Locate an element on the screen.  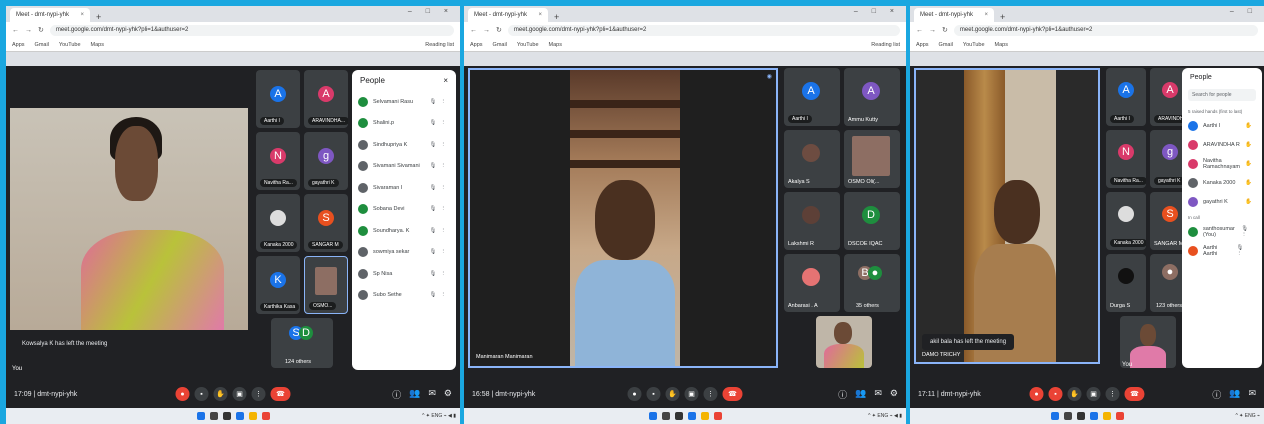
end-call-icon: ☎ is located at coordinates (1134, 394).